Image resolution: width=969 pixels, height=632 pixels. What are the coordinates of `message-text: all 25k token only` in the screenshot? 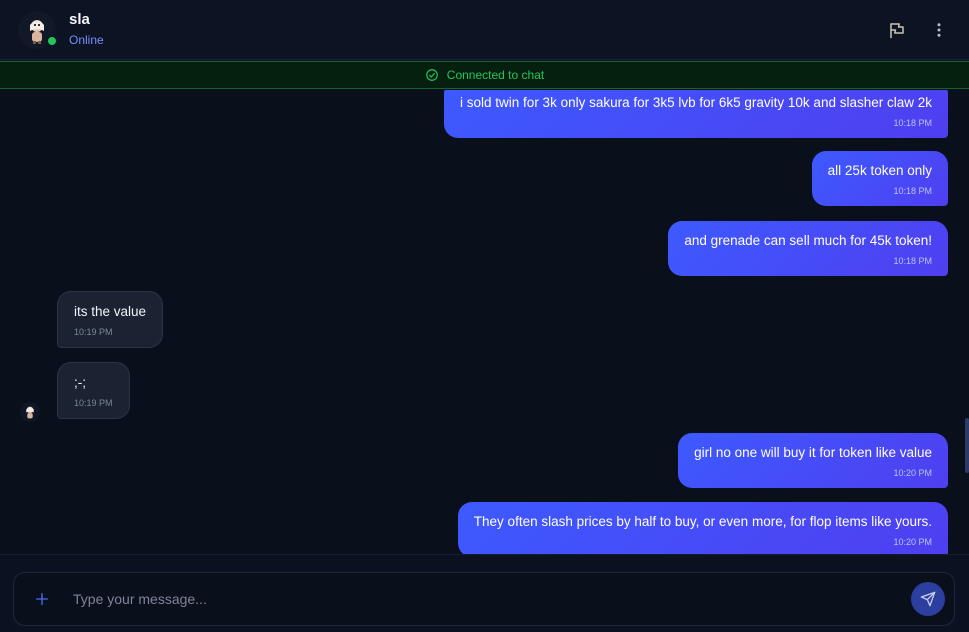 It's located at (879, 170).